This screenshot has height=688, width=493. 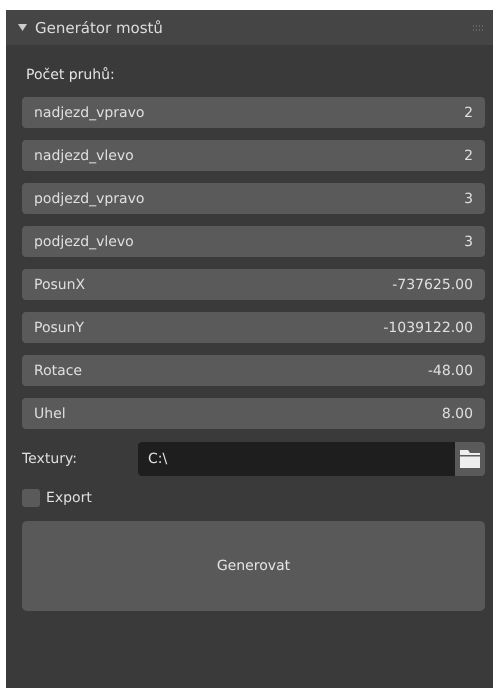 I want to click on checkbox-square, so click(x=31, y=498).